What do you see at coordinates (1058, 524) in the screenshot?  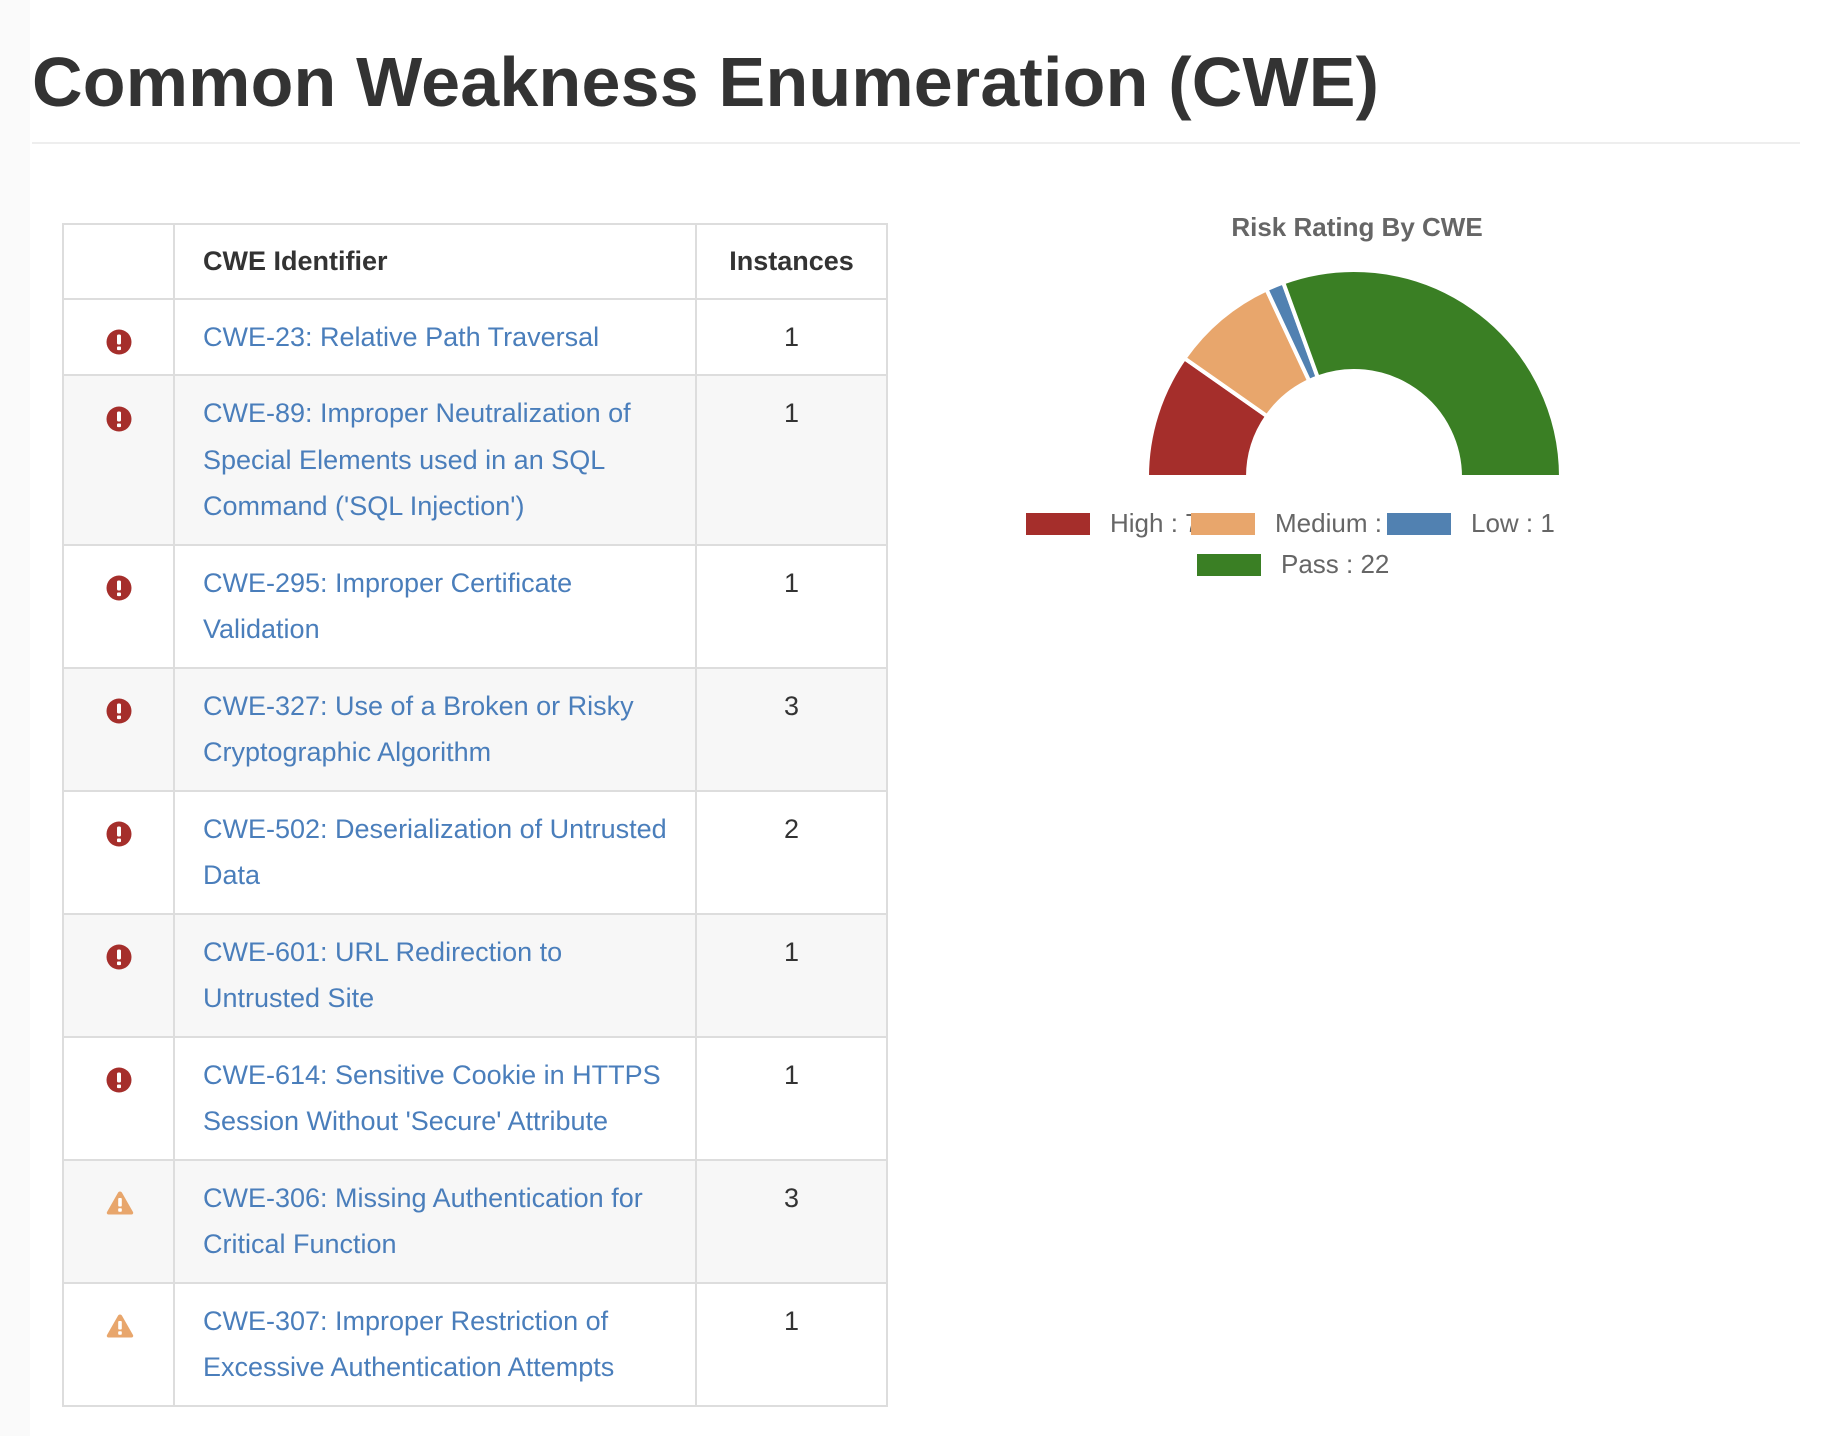 I see `legend-swatch-high` at bounding box center [1058, 524].